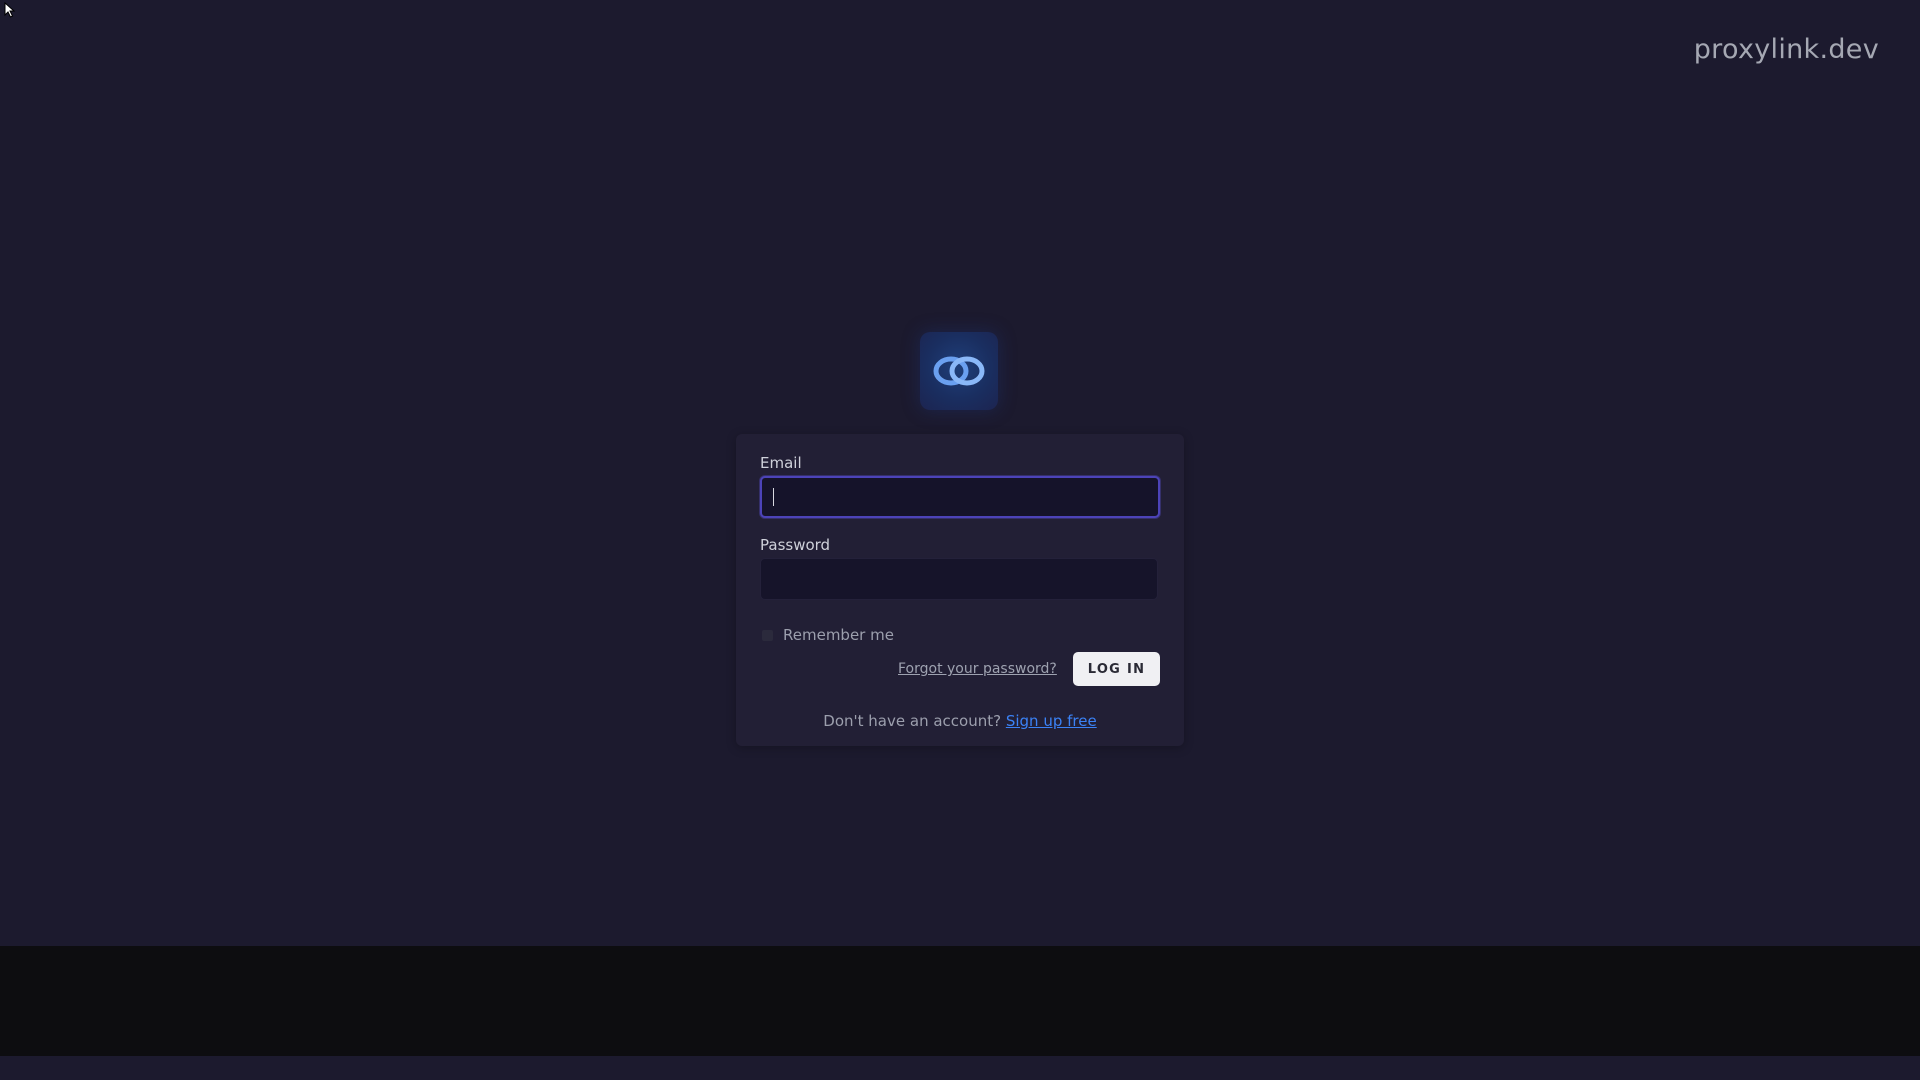 The height and width of the screenshot is (1080, 1920). I want to click on app-logo, so click(959, 371).